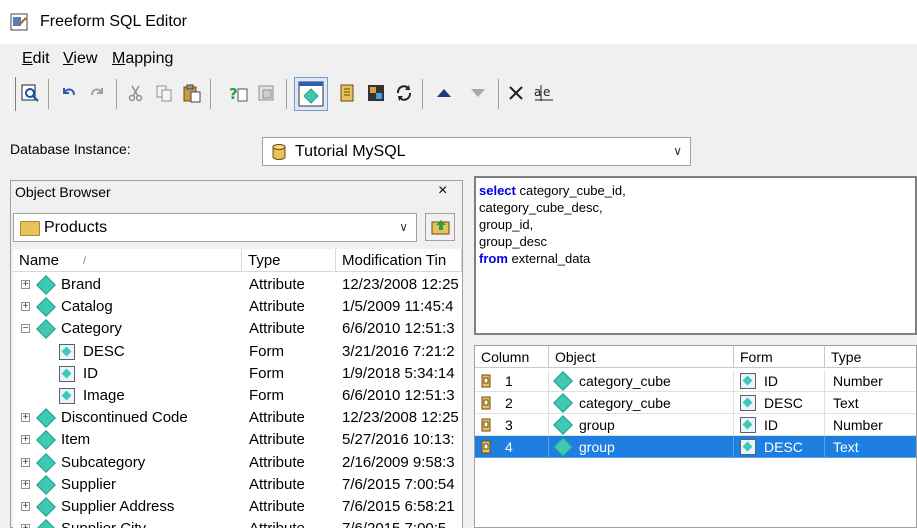  Describe the element at coordinates (103, 462) in the screenshot. I see `tree-row-name: Subcategory` at that location.